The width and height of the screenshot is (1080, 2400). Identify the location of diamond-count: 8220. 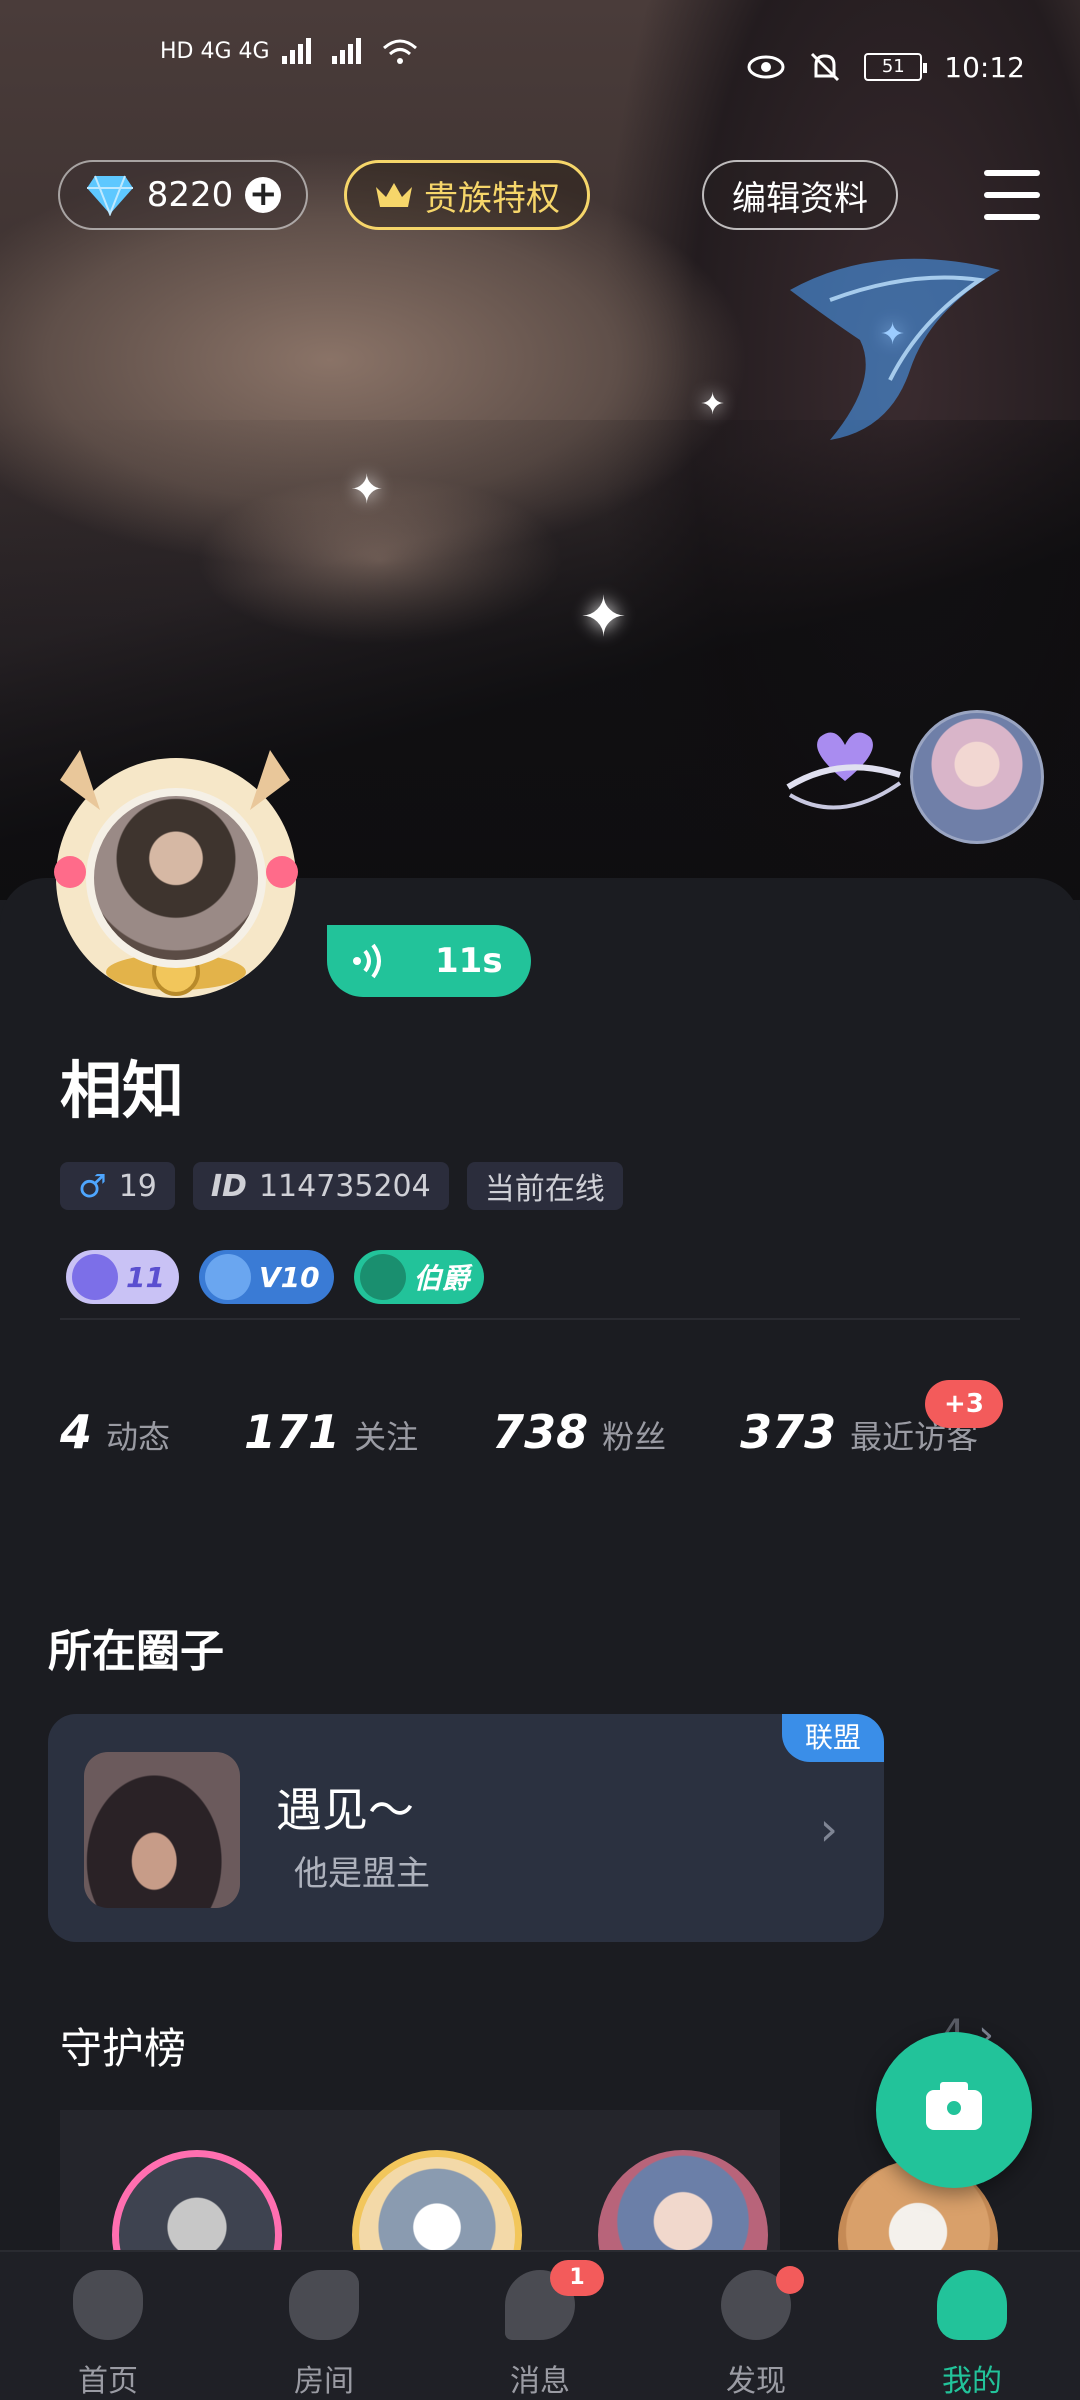
(190, 195).